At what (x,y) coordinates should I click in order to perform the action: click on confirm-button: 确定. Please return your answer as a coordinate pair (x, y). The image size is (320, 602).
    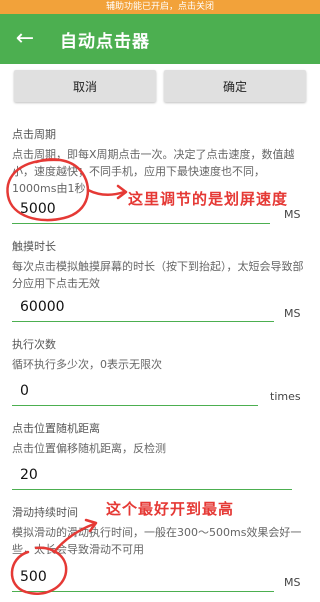
    Looking at the image, I should click on (235, 86).